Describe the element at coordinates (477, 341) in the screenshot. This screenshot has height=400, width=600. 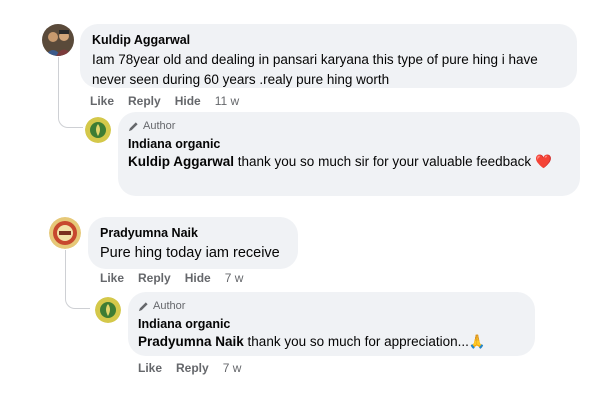
I see `folded-hands-emoji: 🙏` at that location.